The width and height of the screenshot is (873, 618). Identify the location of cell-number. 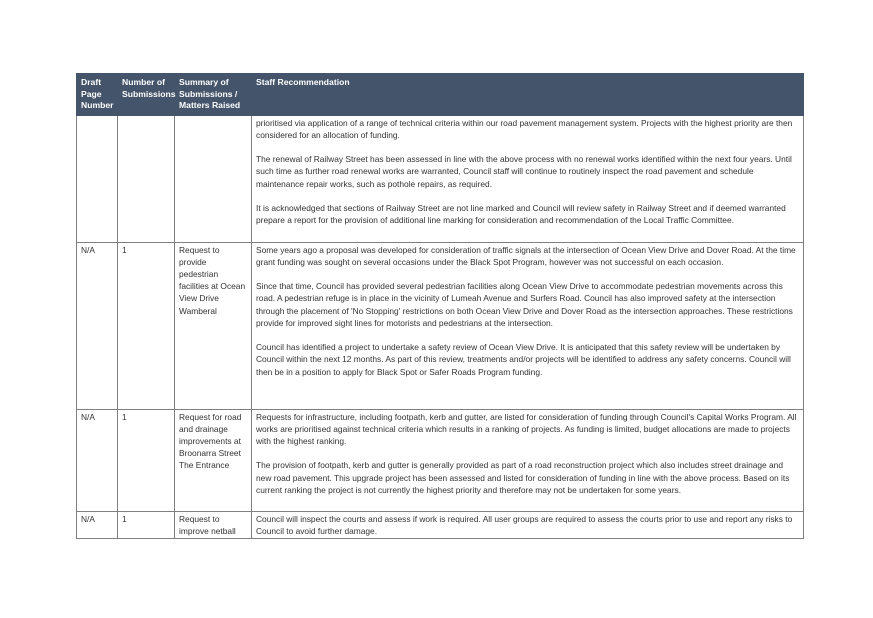
(146, 178).